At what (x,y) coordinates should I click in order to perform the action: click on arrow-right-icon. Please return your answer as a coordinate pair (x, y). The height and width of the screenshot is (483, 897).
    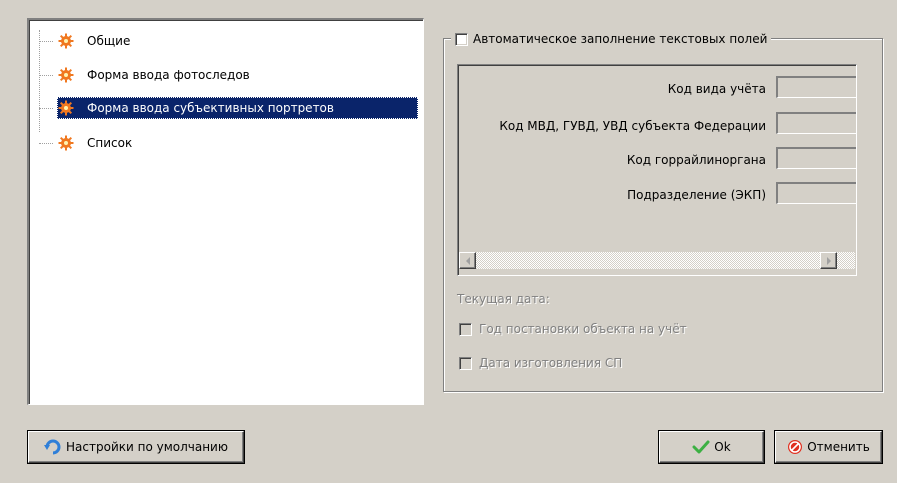
    Looking at the image, I should click on (828, 260).